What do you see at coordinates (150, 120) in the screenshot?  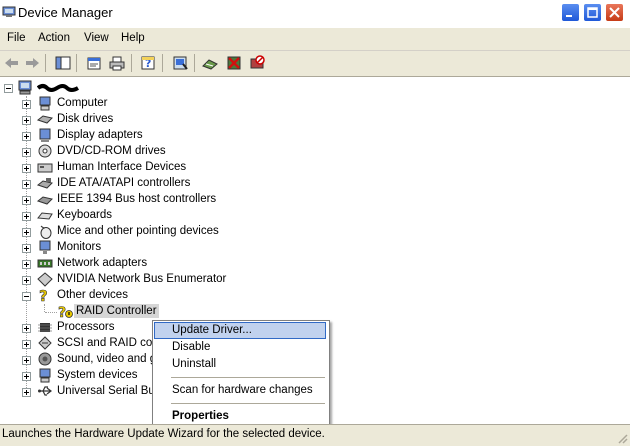 I see `tree-node-disk-drives: Disk drives` at bounding box center [150, 120].